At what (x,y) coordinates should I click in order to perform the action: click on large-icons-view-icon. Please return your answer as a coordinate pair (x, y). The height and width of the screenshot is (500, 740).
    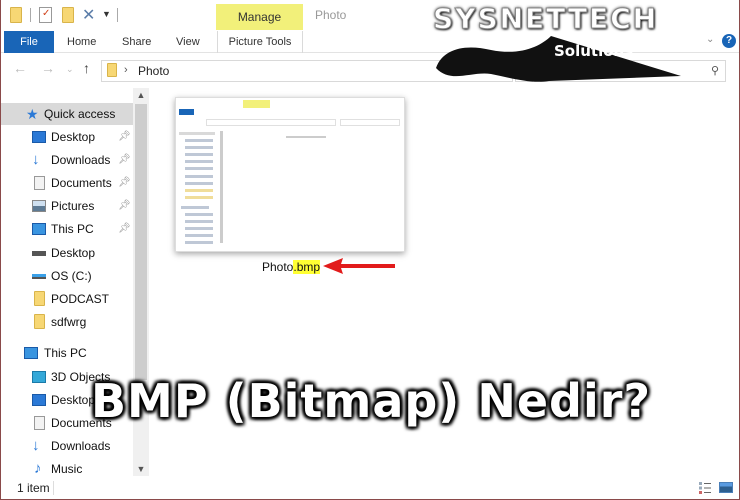
    Looking at the image, I should click on (726, 487).